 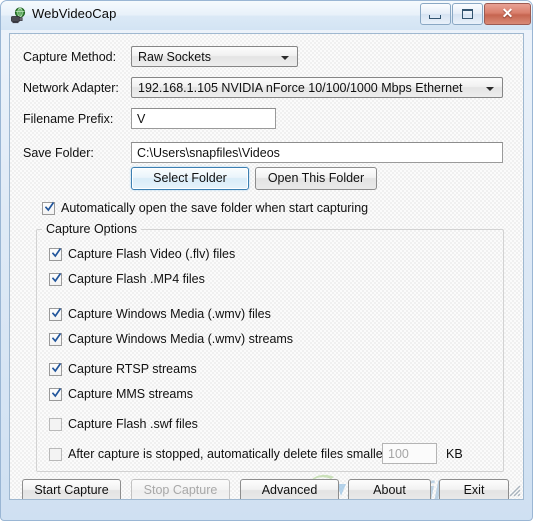 I want to click on capture-wmv-streams-label: Capture Windows Media (.wmv) streams, so click(x=181, y=339).